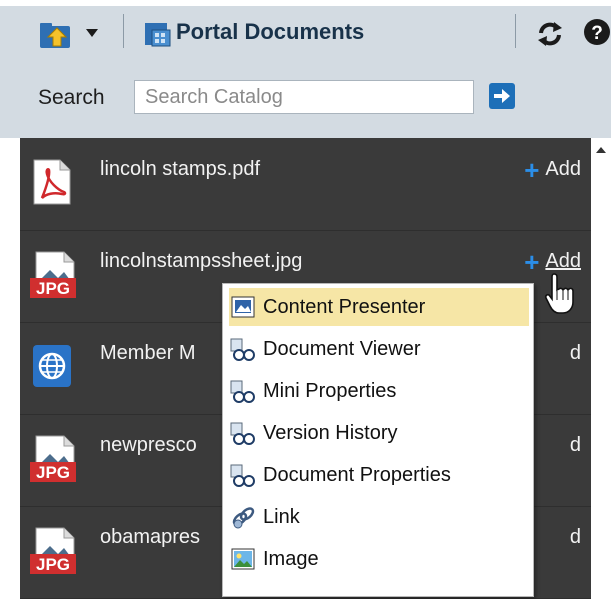 Image resolution: width=611 pixels, height=599 pixels. Describe the element at coordinates (342, 348) in the screenshot. I see `menu-item-label: Document Viewer` at that location.